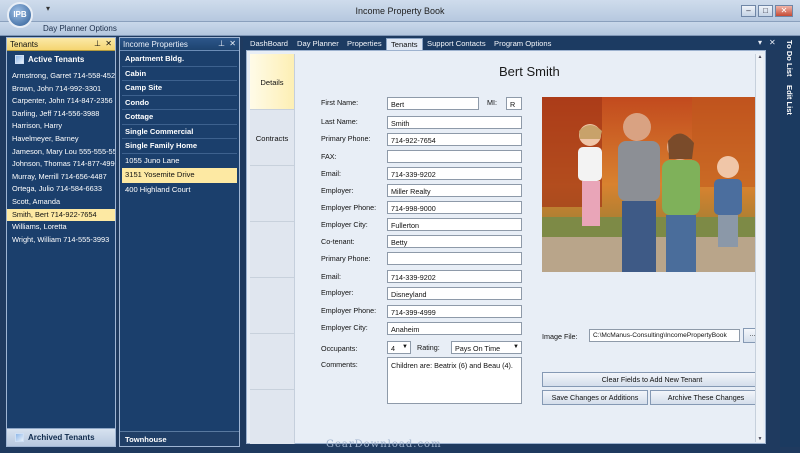 This screenshot has height=453, width=800. Describe the element at coordinates (760, 439) in the screenshot. I see `scroll-down-icon: ▼` at that location.